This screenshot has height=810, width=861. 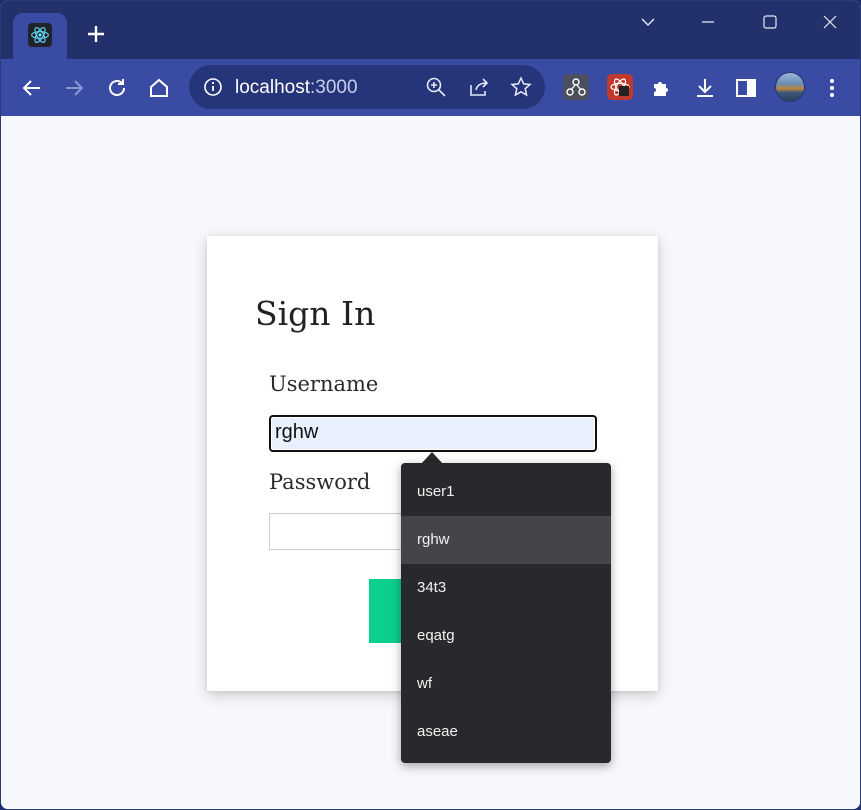 What do you see at coordinates (506, 636) in the screenshot?
I see `autocomplete-item: eqatg` at bounding box center [506, 636].